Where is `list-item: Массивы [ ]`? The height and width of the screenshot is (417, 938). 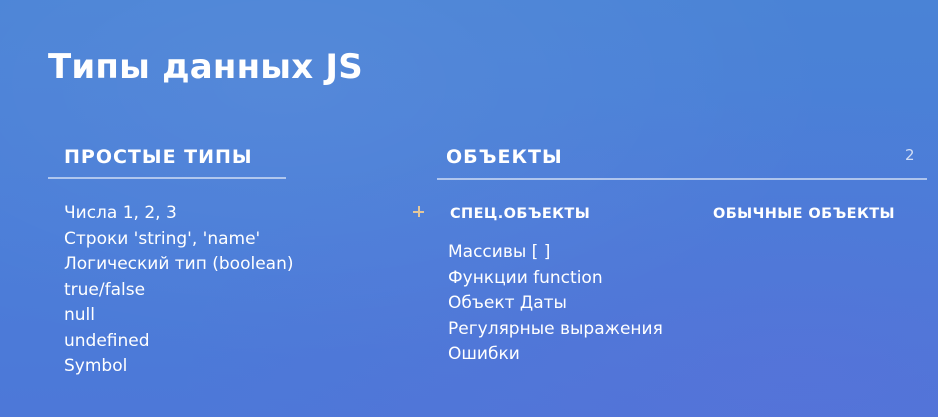 list-item: Массивы [ ] is located at coordinates (499, 252).